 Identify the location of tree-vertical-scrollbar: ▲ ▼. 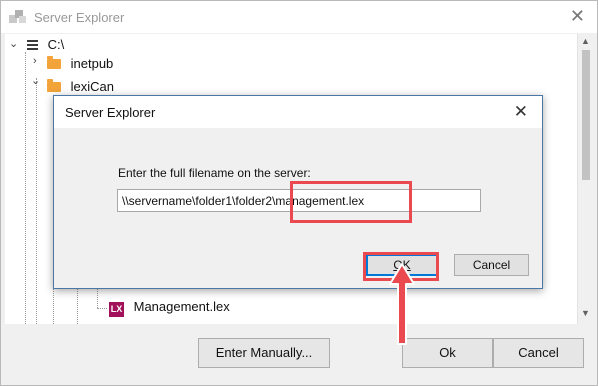
(585, 179).